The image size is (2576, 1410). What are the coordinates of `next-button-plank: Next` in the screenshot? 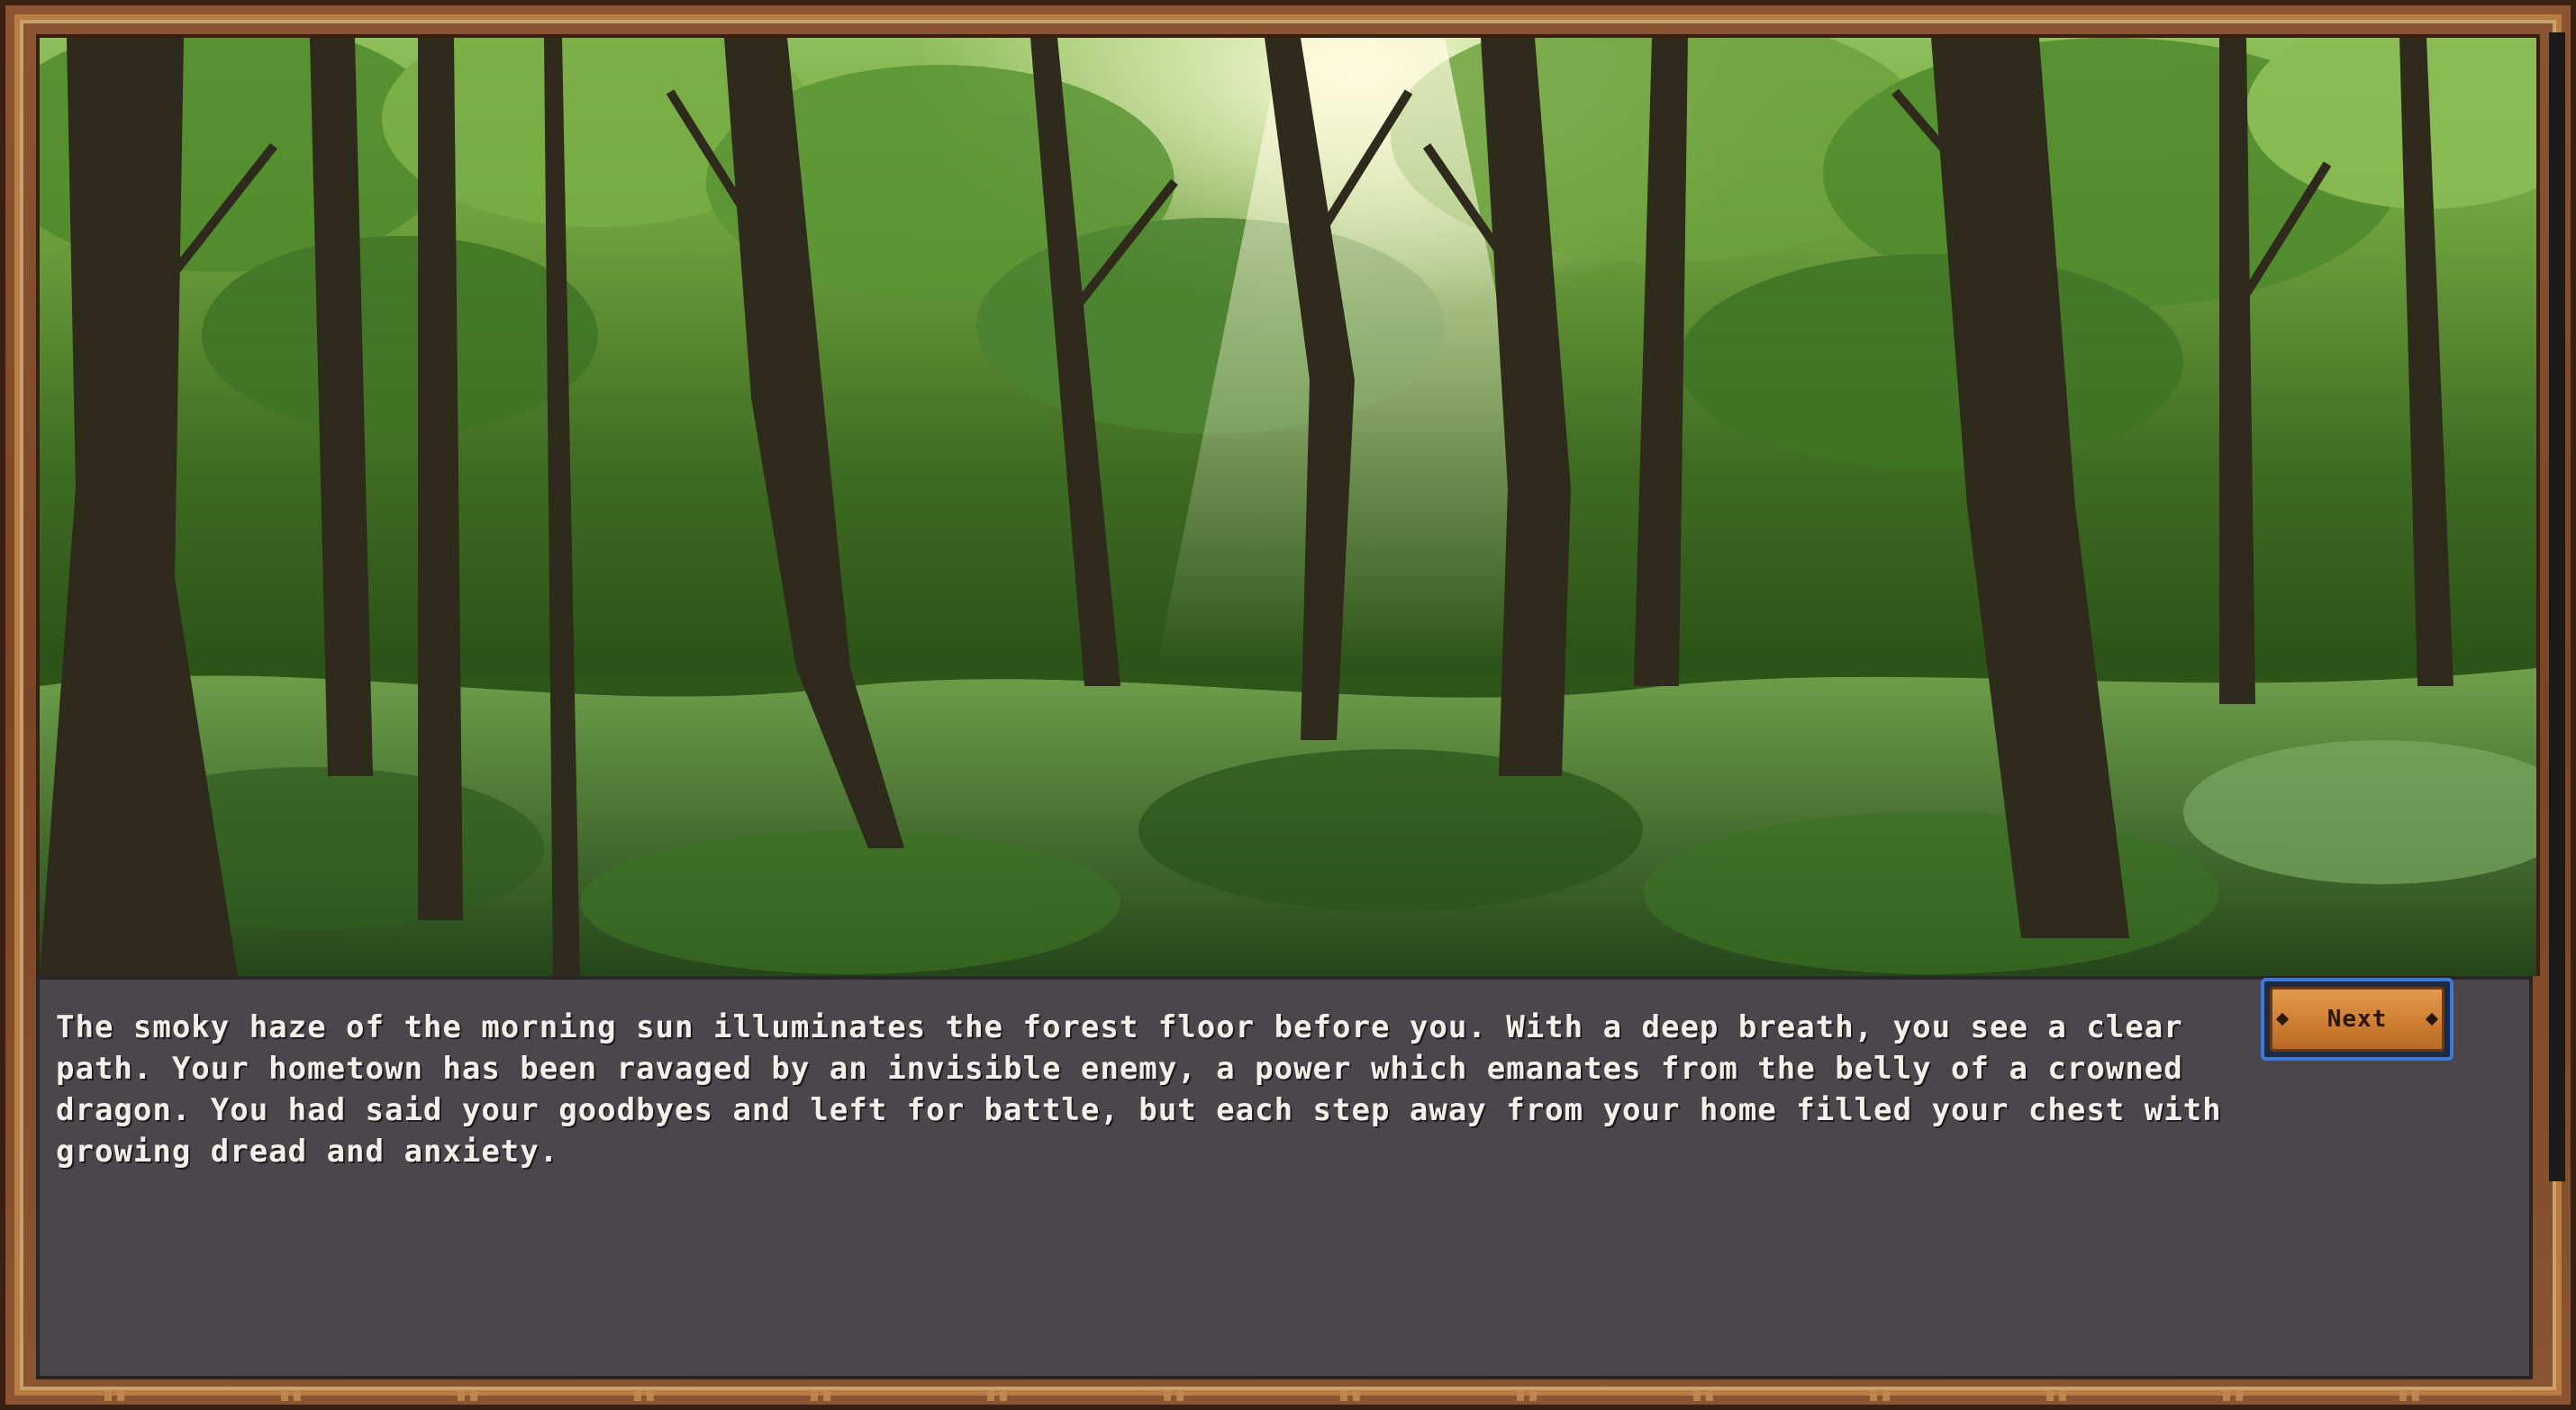 It's located at (2357, 1019).